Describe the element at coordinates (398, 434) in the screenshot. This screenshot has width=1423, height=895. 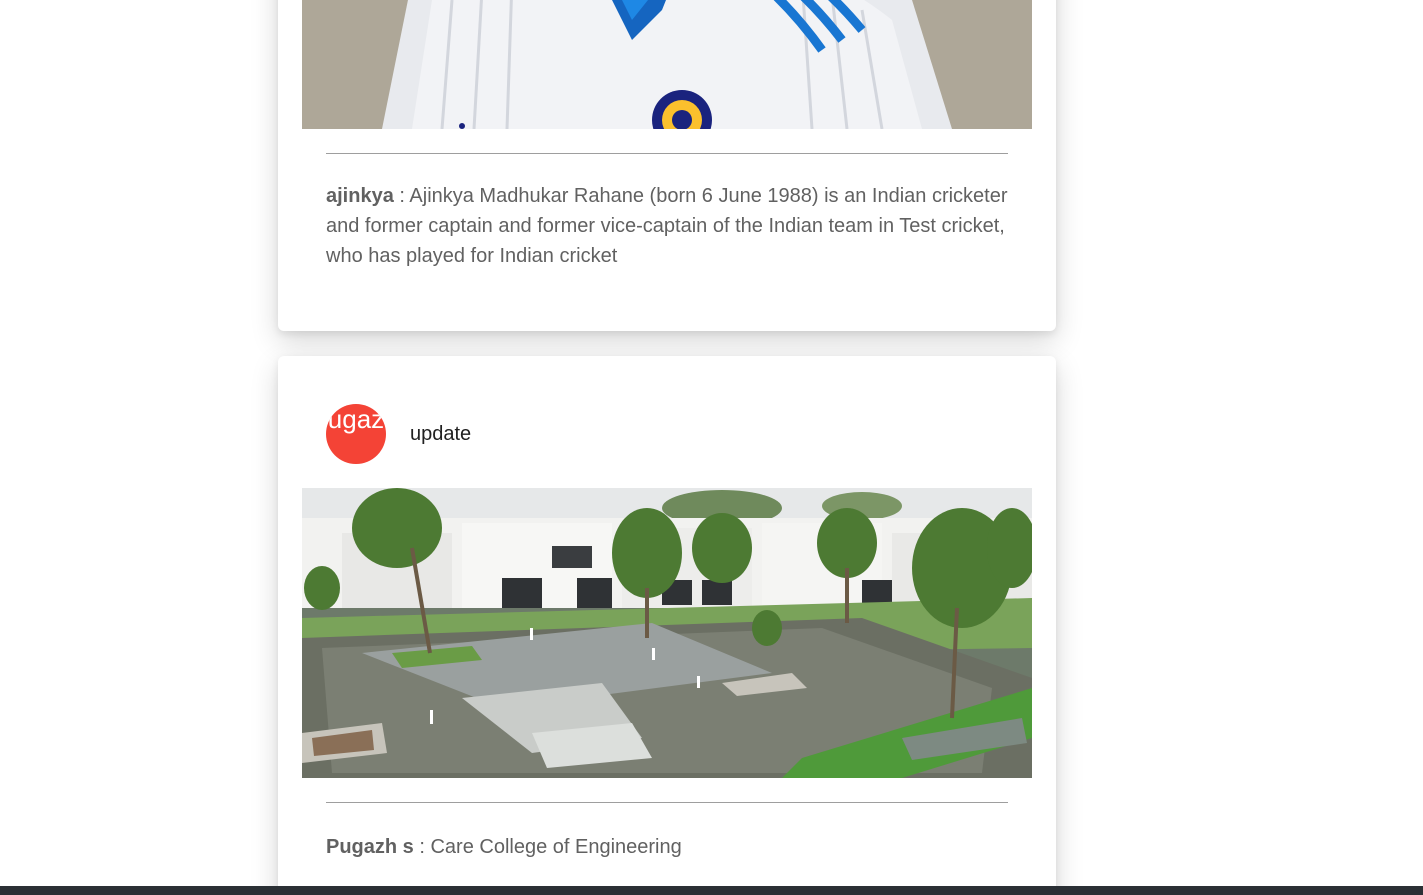
I see `post-header: ugaz update` at that location.